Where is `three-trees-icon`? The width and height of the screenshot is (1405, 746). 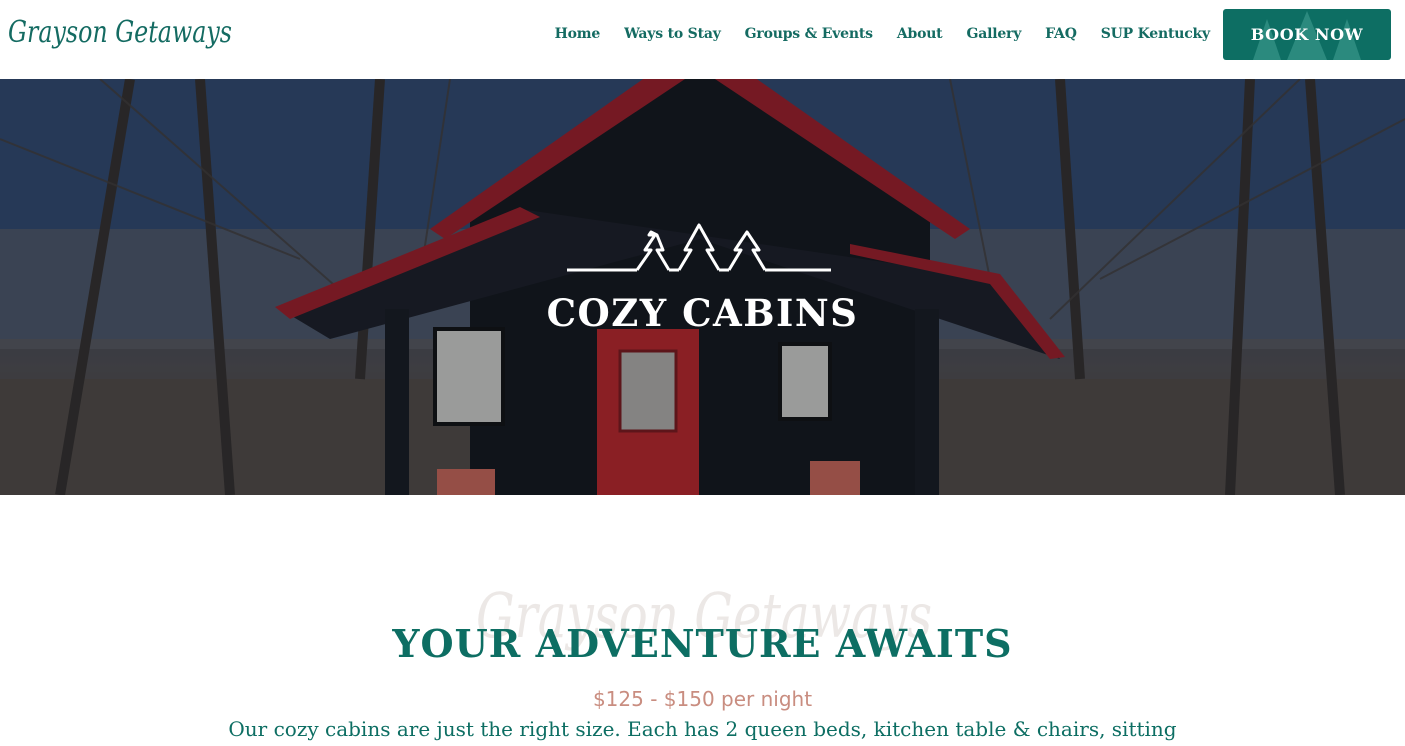
three-trees-icon is located at coordinates (699, 247).